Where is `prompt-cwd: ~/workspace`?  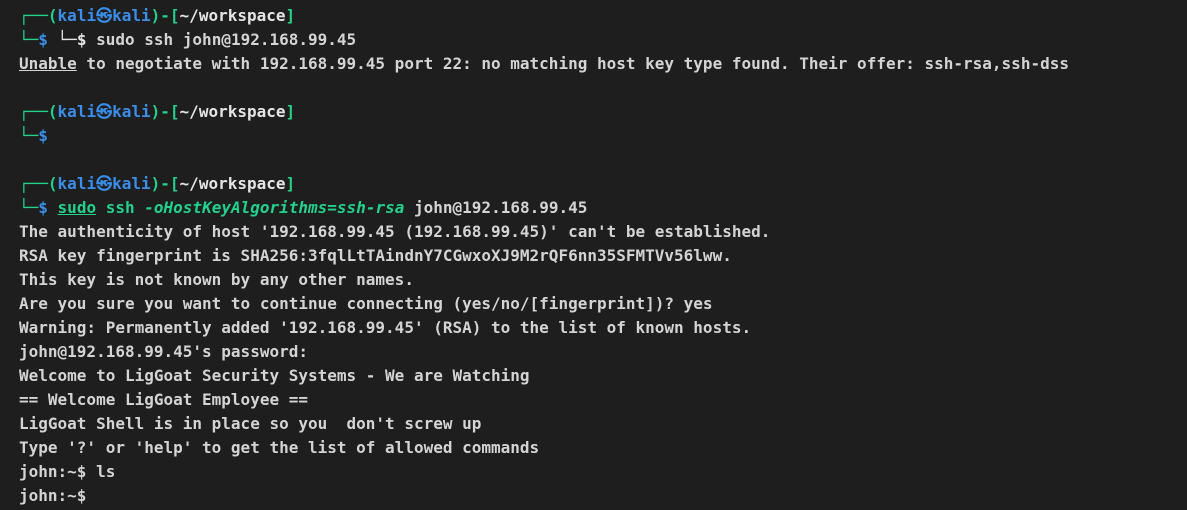
prompt-cwd: ~/workspace is located at coordinates (232, 15).